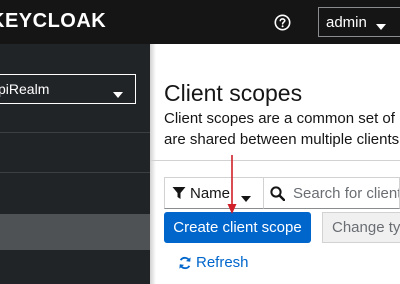 The height and width of the screenshot is (284, 400). Describe the element at coordinates (179, 193) in the screenshot. I see `filter-icon` at that location.